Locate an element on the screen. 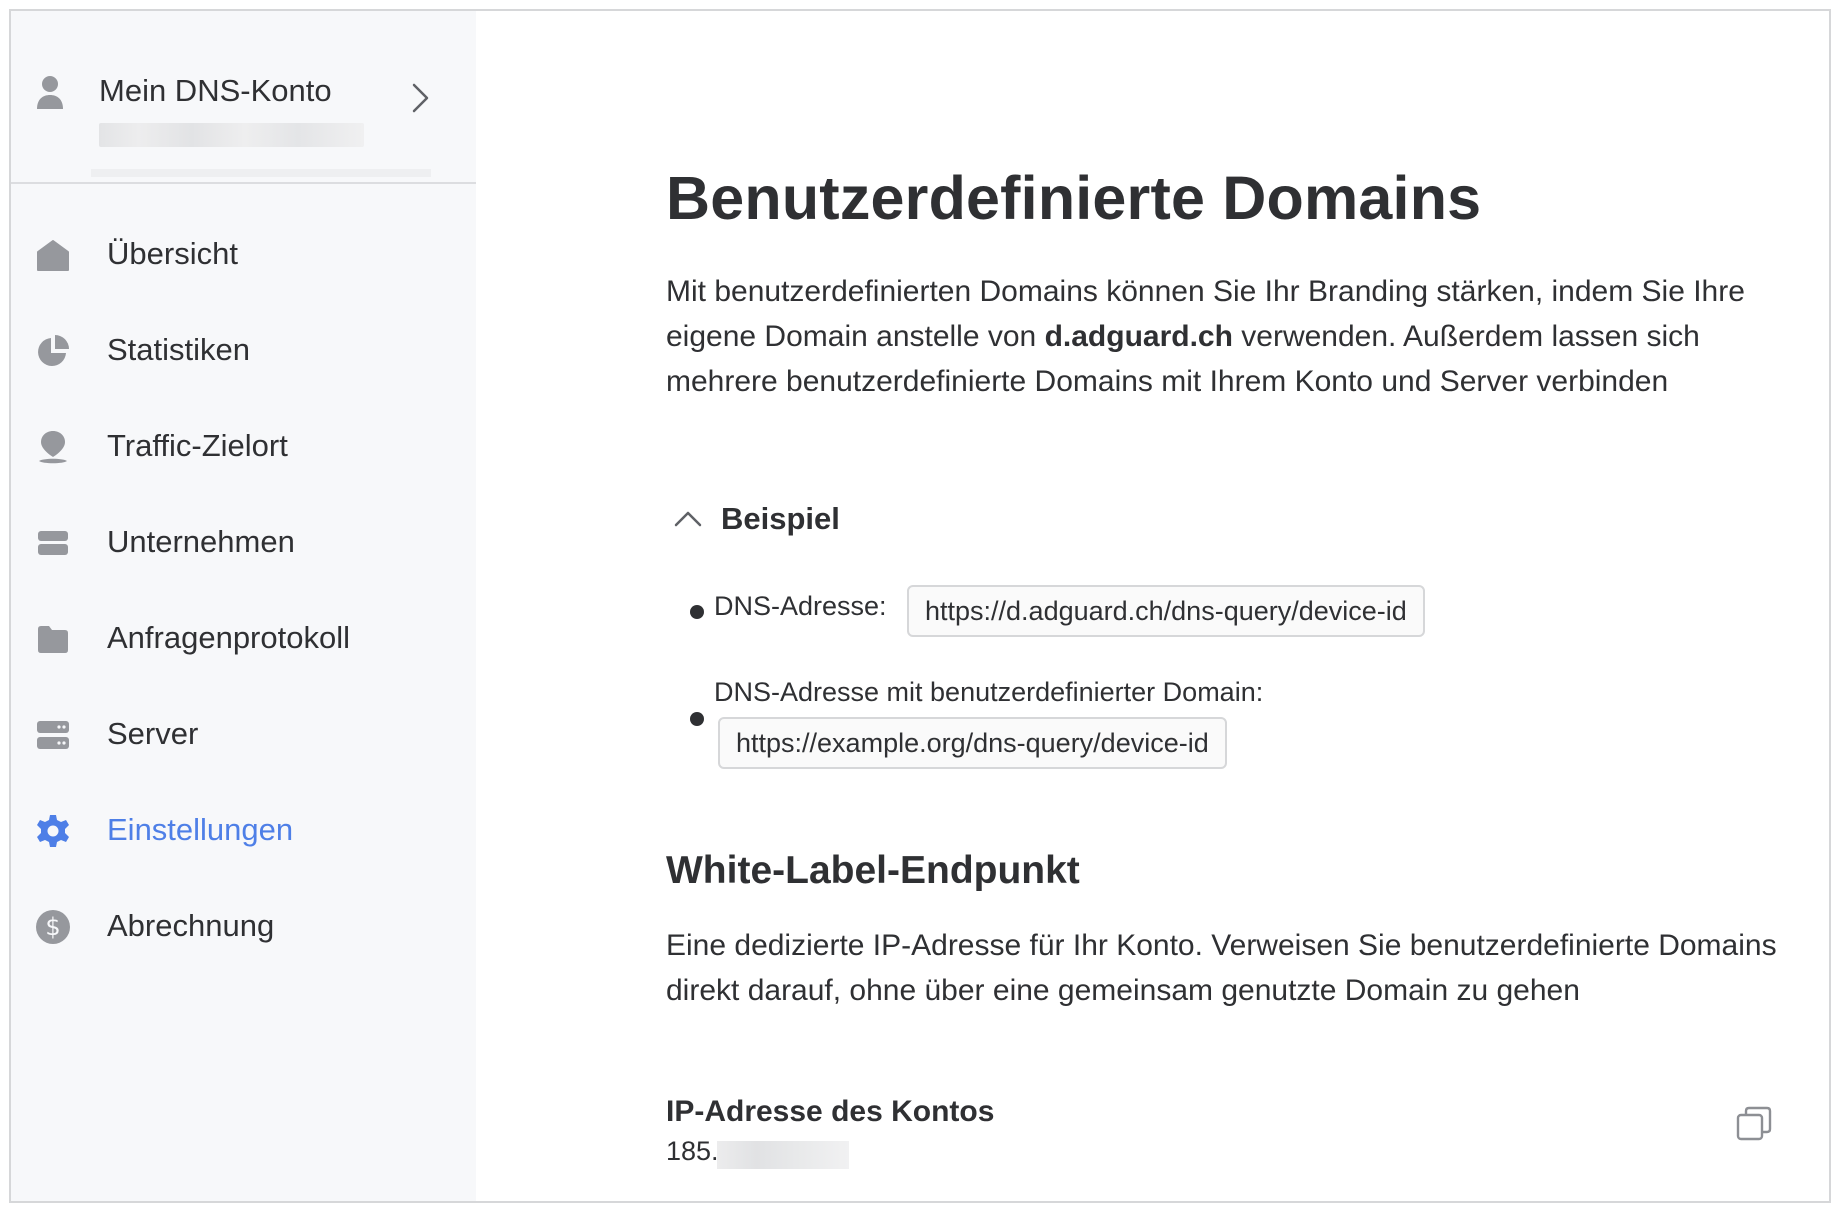 The width and height of the screenshot is (1840, 1212). sidebar-item-settings: Einstellungen is located at coordinates (243, 830).